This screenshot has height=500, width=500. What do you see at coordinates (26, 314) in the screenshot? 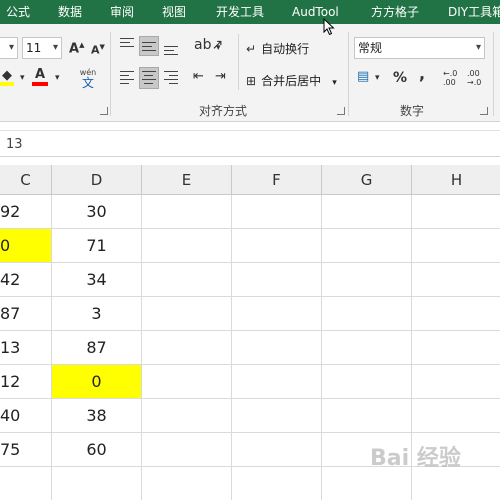
I see `cell-c-row-4: 87` at bounding box center [26, 314].